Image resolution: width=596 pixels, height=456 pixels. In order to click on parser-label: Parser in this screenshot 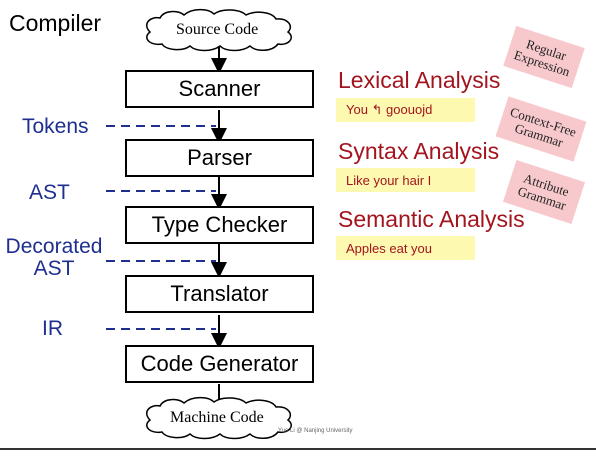, I will do `click(219, 157)`.